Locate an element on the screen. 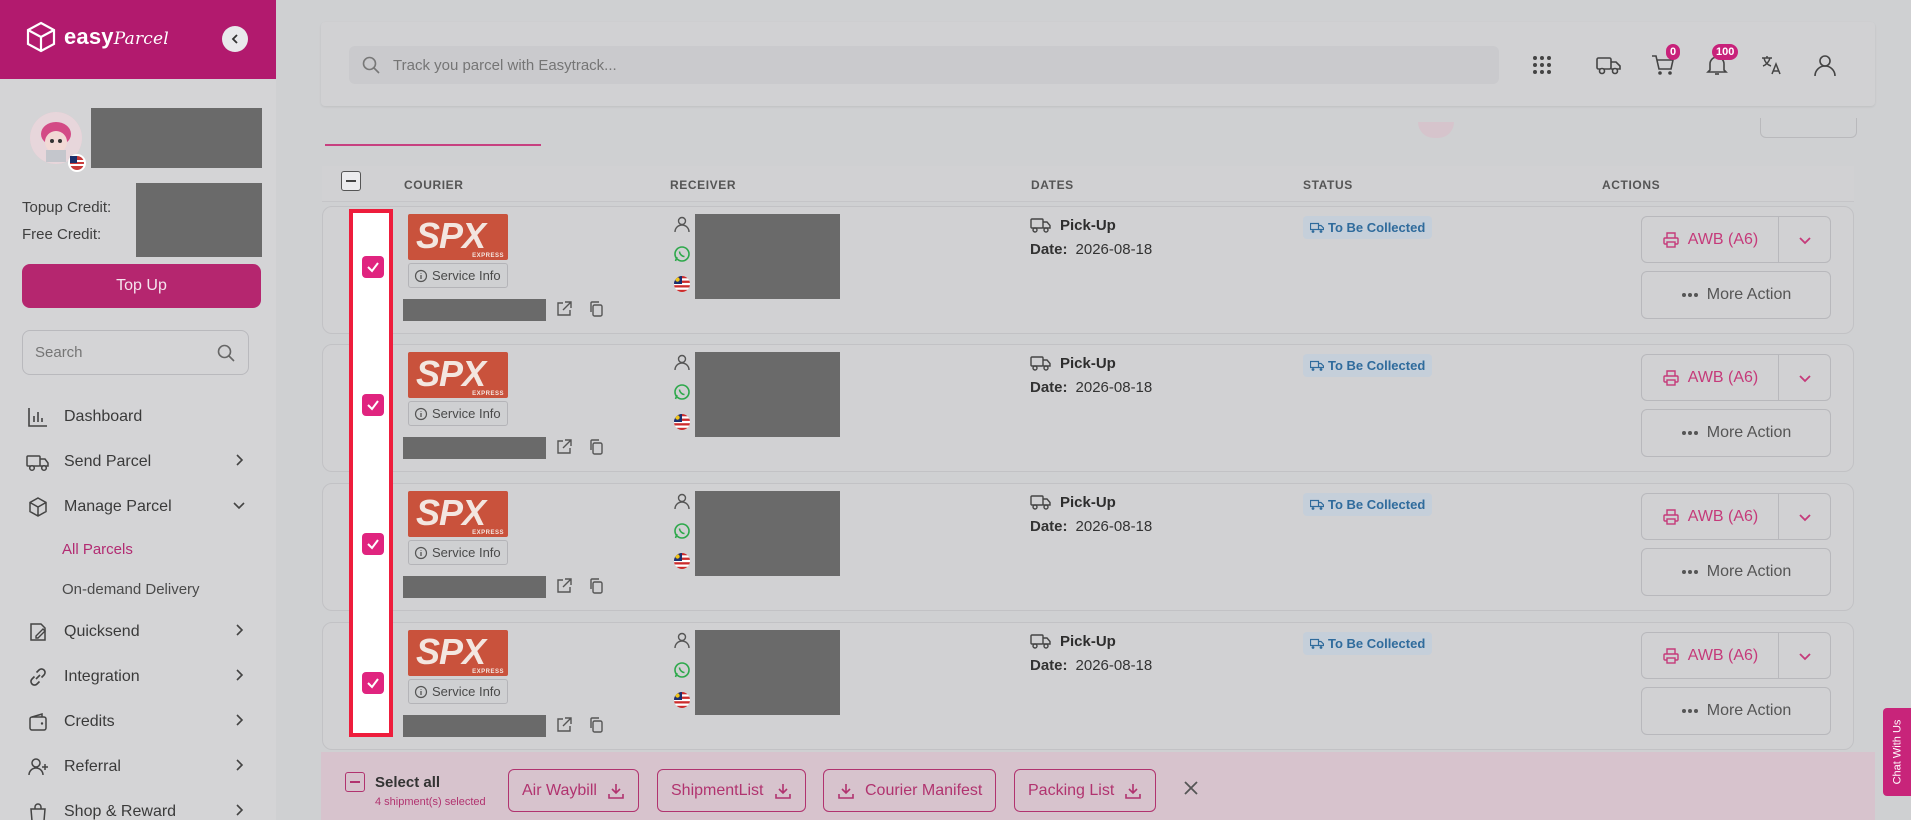 This screenshot has width=1911, height=820. partial-control is located at coordinates (1808, 128).